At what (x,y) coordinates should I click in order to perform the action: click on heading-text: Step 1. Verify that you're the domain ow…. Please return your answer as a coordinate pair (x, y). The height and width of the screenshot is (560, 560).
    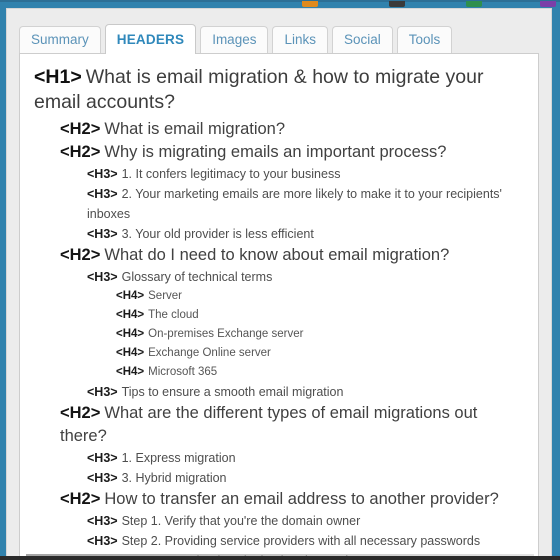
    Looking at the image, I should click on (241, 521).